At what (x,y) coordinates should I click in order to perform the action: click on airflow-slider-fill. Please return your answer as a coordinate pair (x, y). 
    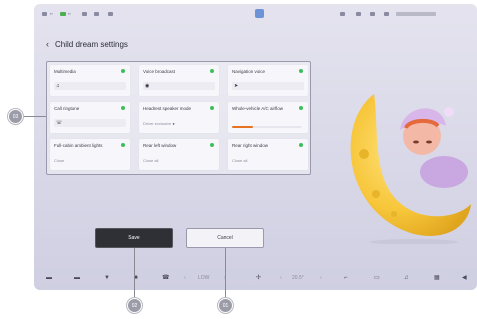
    Looking at the image, I should click on (242, 127).